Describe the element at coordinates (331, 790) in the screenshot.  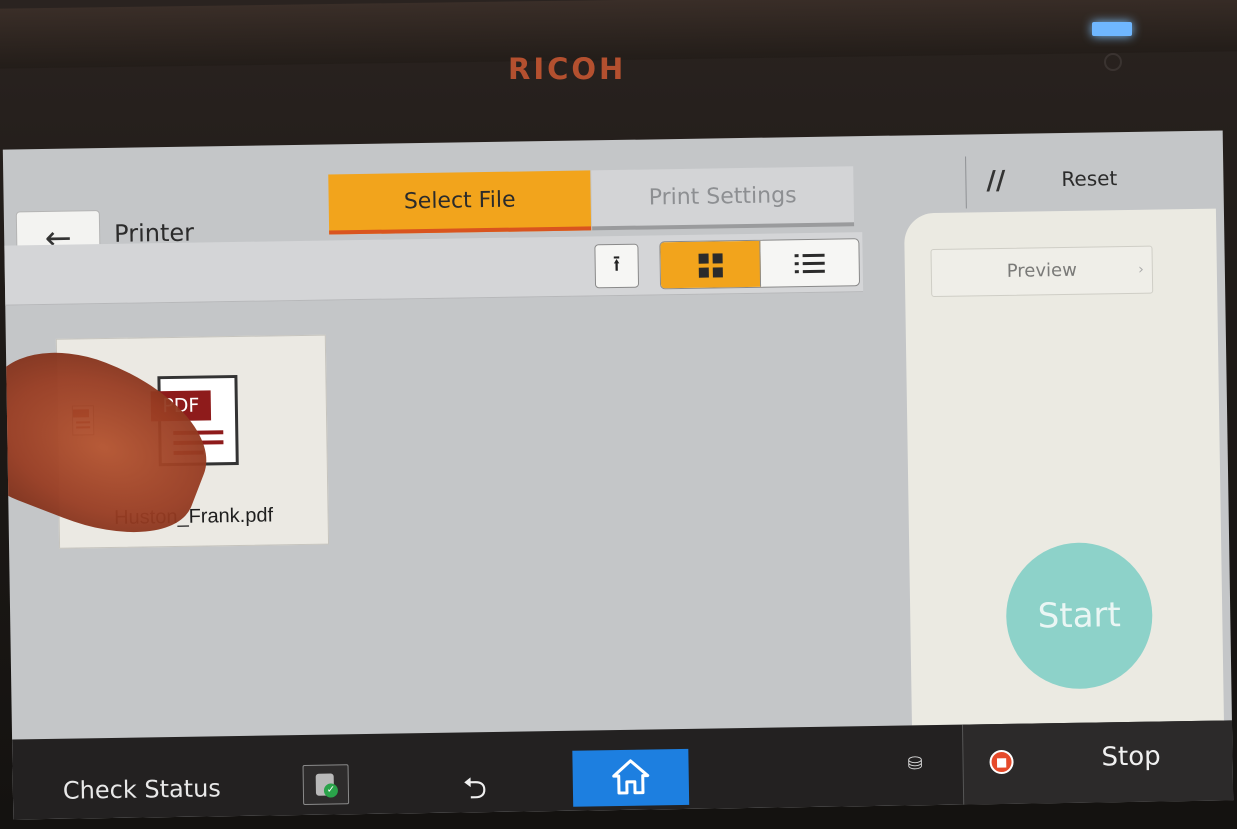
I see `check-icon: ✓` at that location.